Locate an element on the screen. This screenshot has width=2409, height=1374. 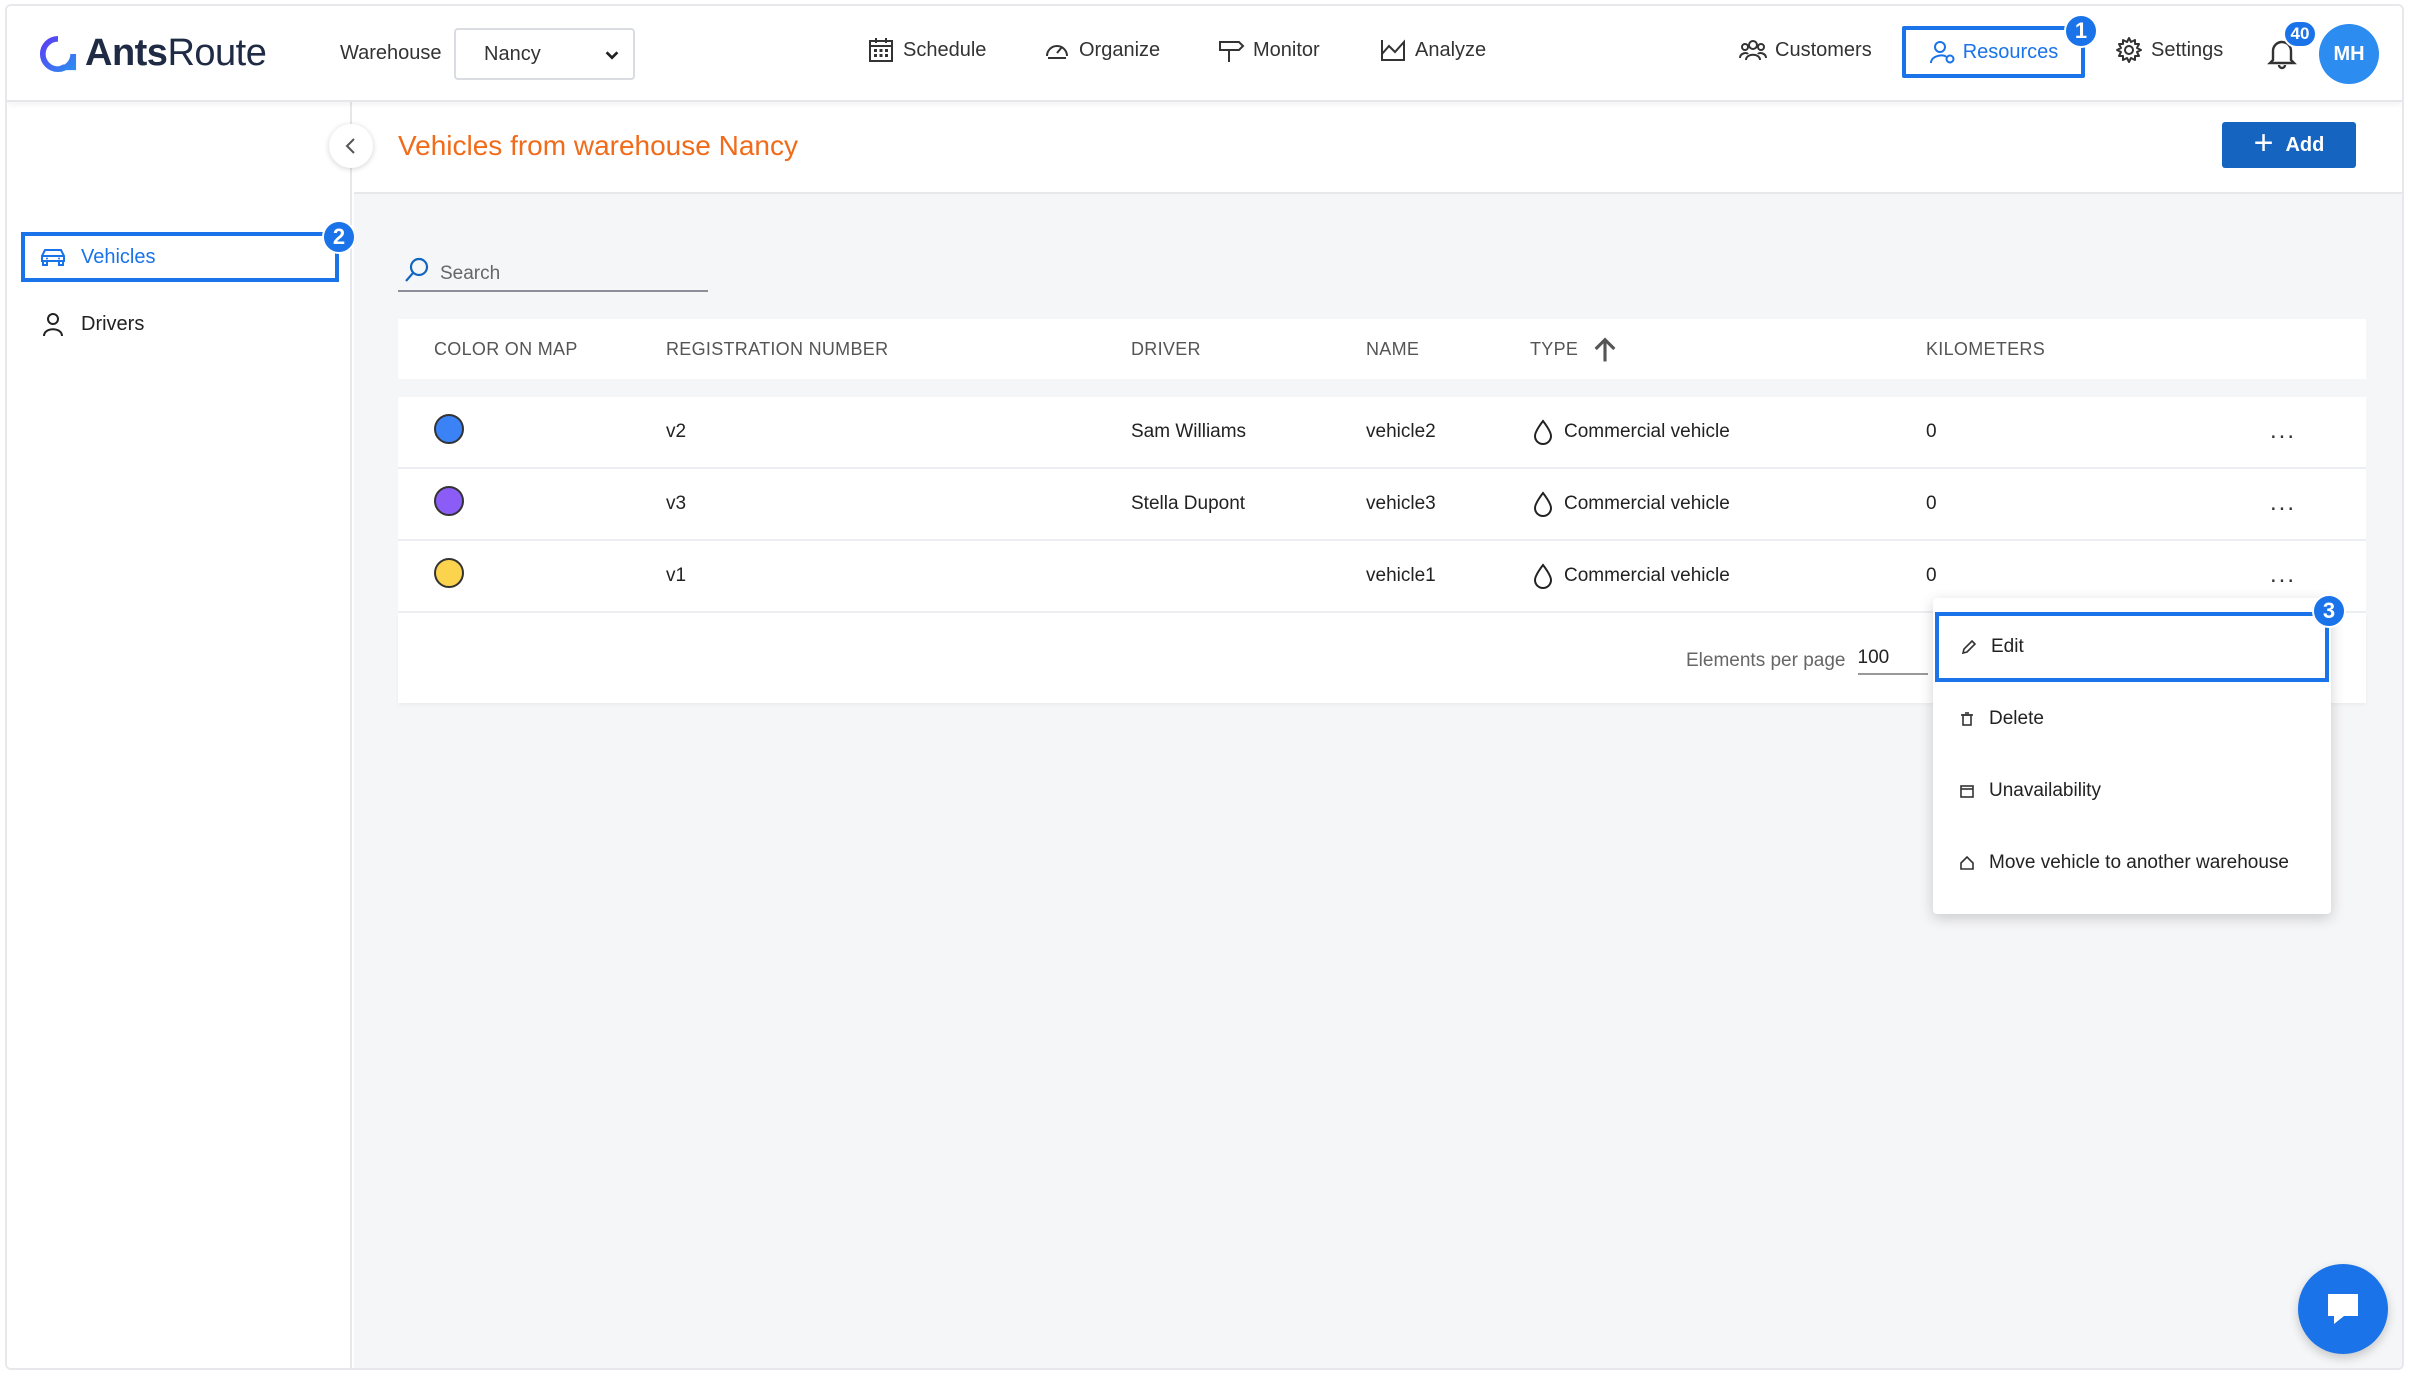
registration-cell: v1 is located at coordinates (676, 575).